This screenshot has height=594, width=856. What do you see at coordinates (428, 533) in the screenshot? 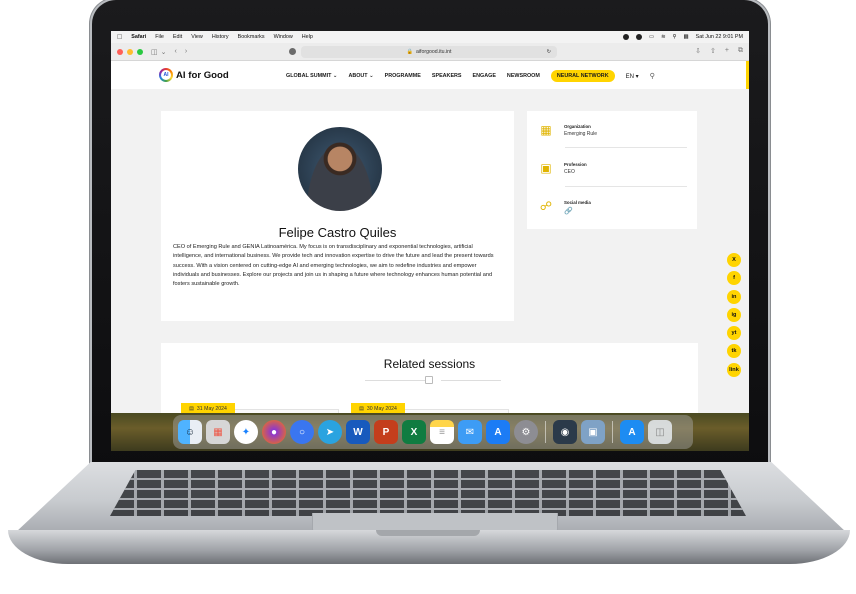
I see `lid-notch` at bounding box center [428, 533].